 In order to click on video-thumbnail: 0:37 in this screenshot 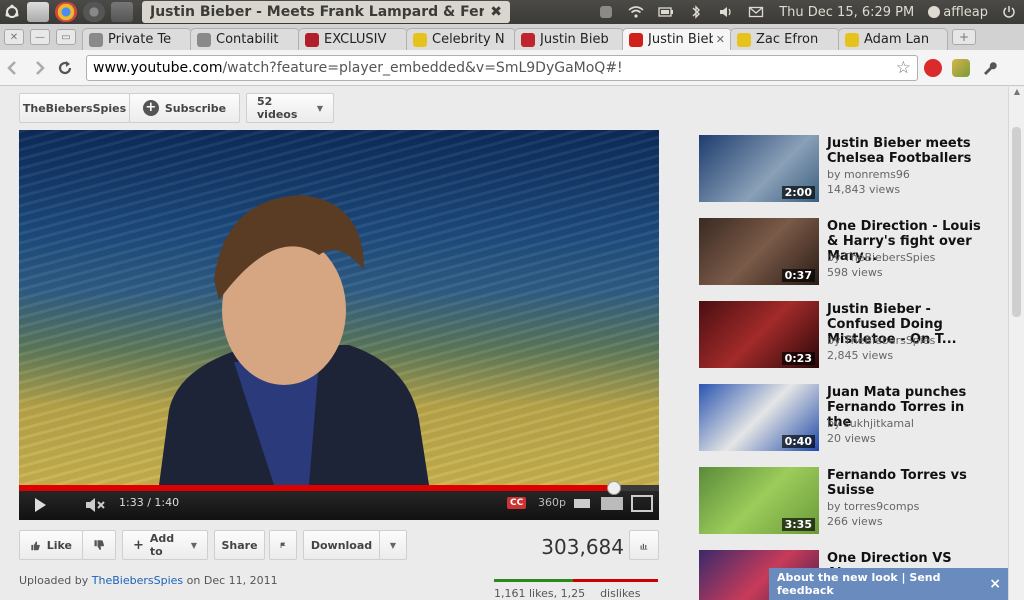, I will do `click(759, 251)`.